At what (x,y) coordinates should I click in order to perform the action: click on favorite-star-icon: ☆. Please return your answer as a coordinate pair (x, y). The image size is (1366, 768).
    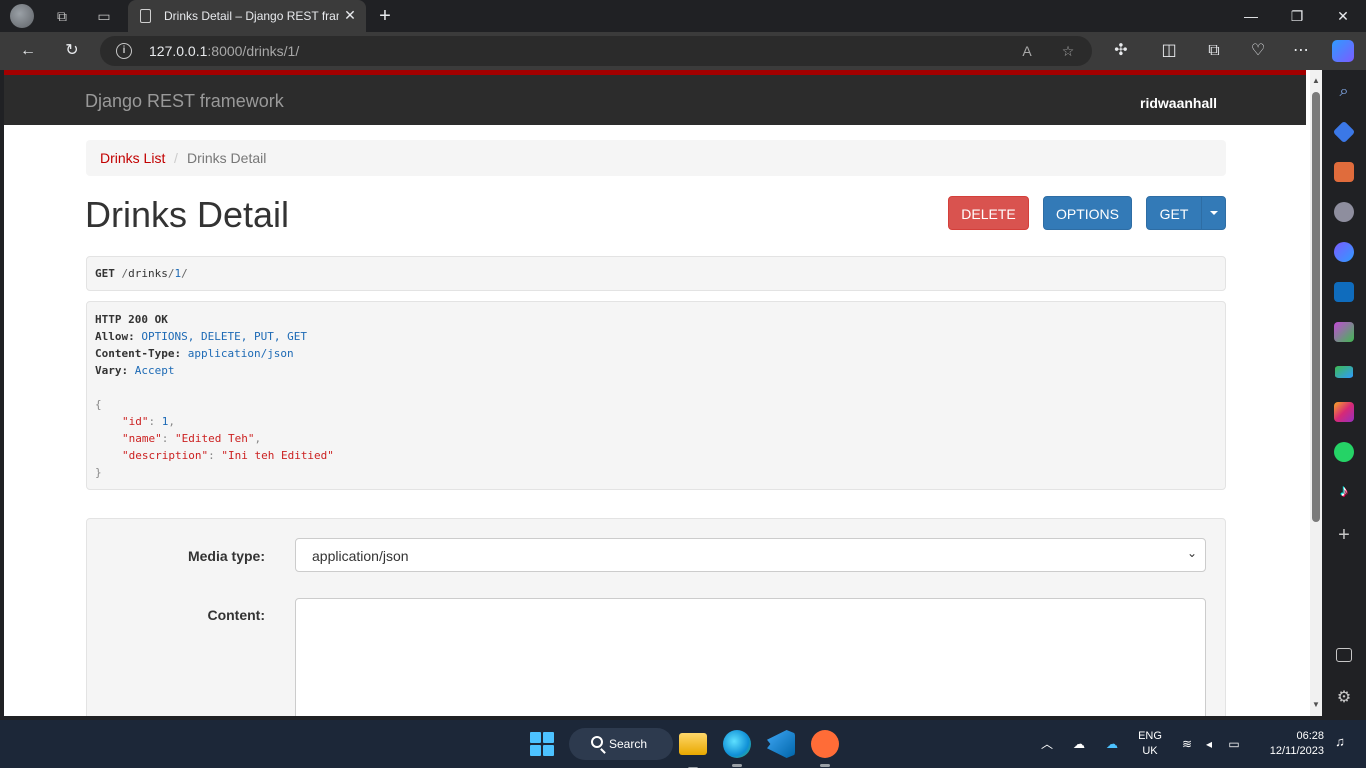
    Looking at the image, I should click on (1068, 51).